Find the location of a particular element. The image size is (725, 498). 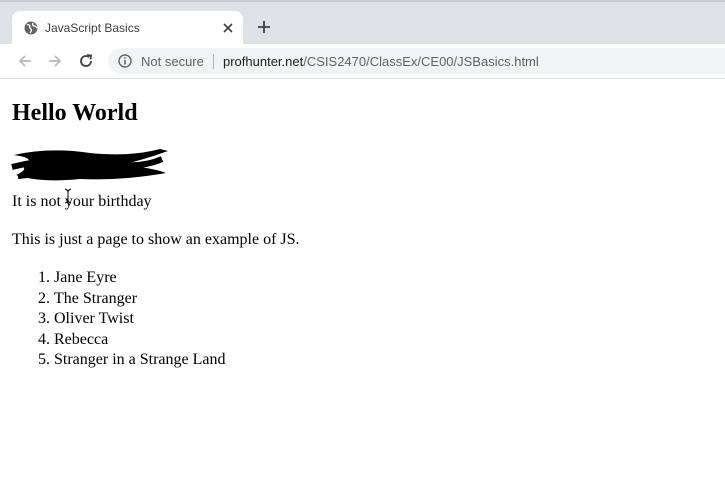

list-item: The Stranger is located at coordinates (140, 299).